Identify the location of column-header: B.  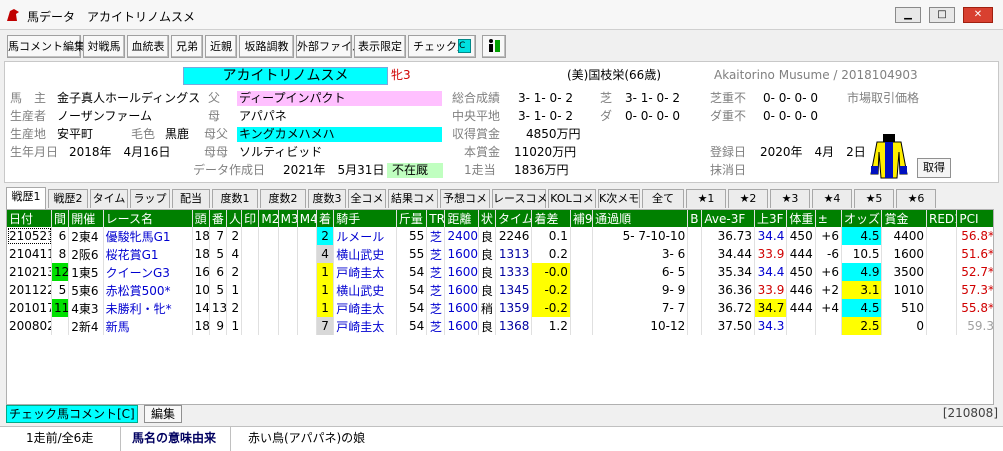
(695, 218).